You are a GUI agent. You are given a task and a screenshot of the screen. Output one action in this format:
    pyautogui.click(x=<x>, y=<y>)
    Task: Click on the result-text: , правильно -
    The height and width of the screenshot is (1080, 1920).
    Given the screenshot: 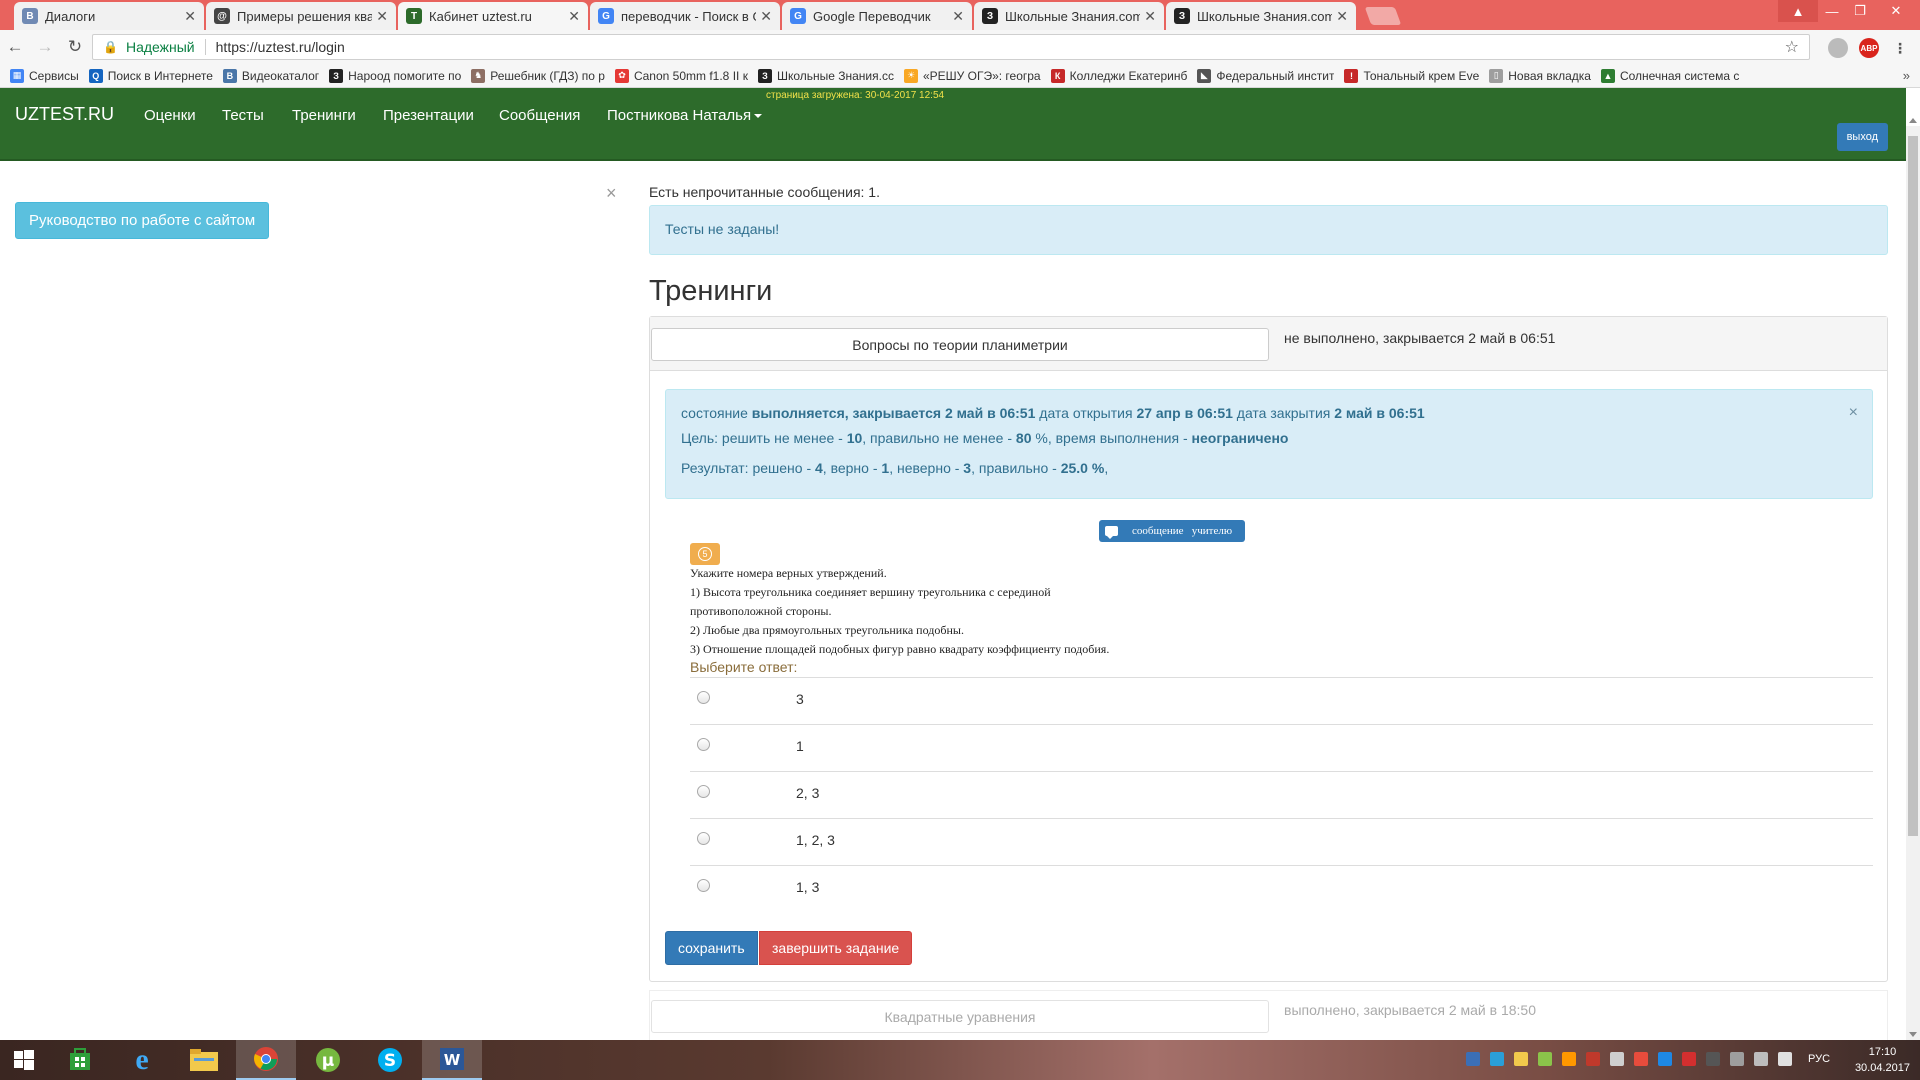 What is the action you would take?
    pyautogui.click(x=1016, y=468)
    